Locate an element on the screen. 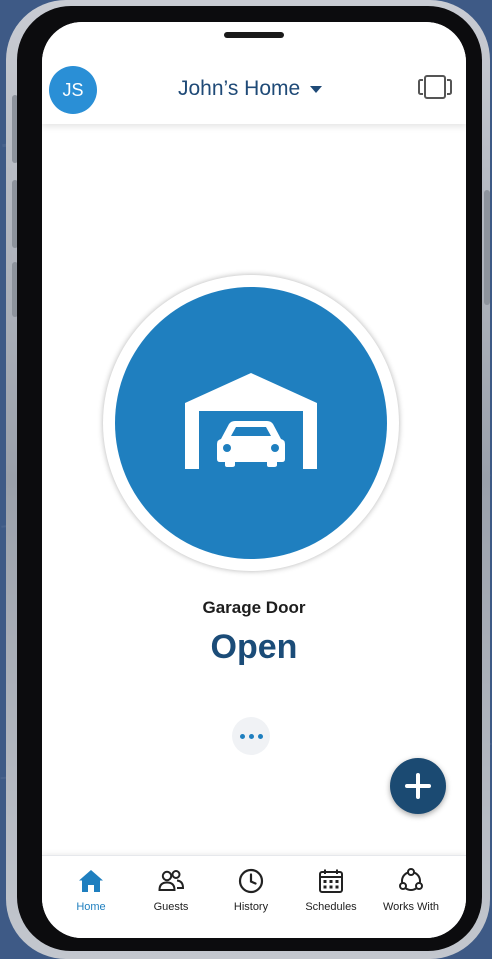 The width and height of the screenshot is (492, 959). home-icon is located at coordinates (91, 881).